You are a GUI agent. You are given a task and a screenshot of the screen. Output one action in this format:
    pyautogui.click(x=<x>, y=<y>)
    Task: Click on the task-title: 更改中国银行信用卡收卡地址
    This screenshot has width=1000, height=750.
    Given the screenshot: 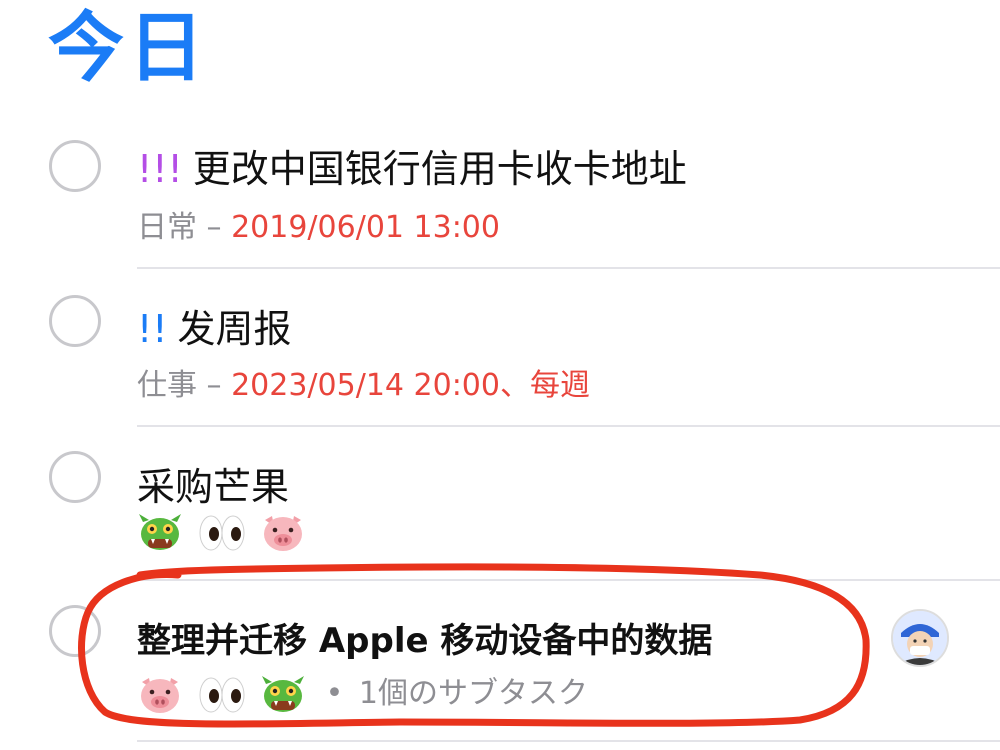 What is the action you would take?
    pyautogui.click(x=439, y=169)
    